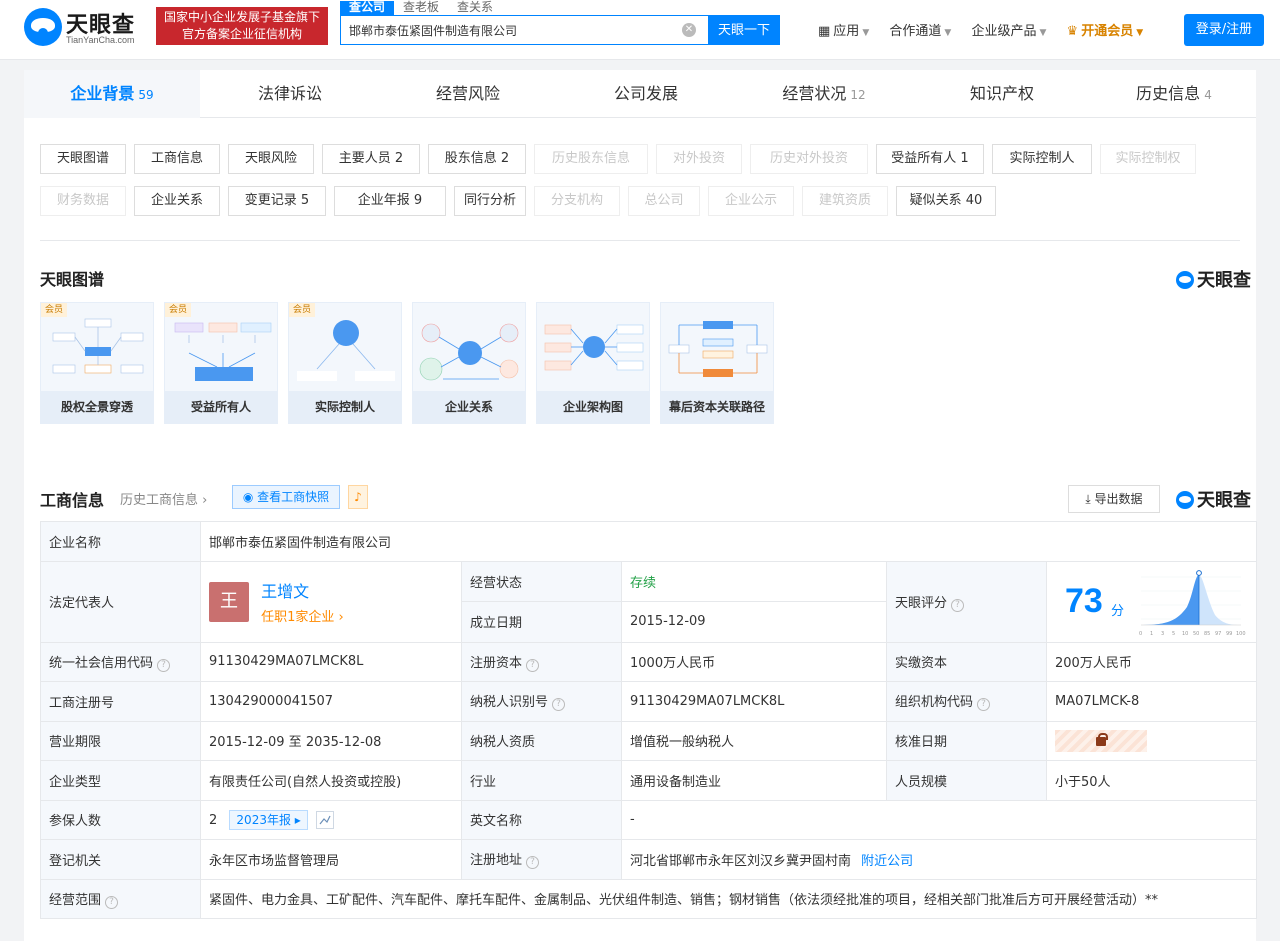 The image size is (1280, 941). I want to click on insured-year-tag: 2023年报 ▸, so click(268, 819).